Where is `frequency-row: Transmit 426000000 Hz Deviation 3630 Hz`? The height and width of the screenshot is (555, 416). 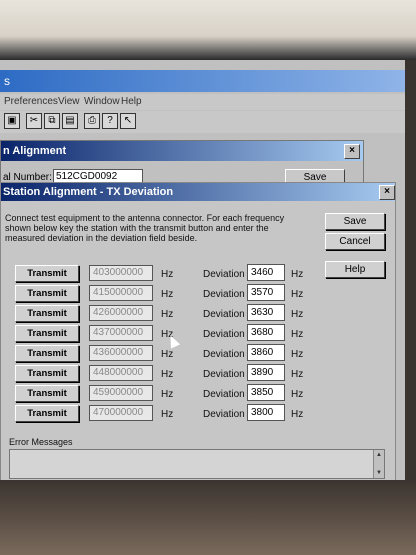 frequency-row: Transmit 426000000 Hz Deviation 3630 Hz is located at coordinates (165, 313).